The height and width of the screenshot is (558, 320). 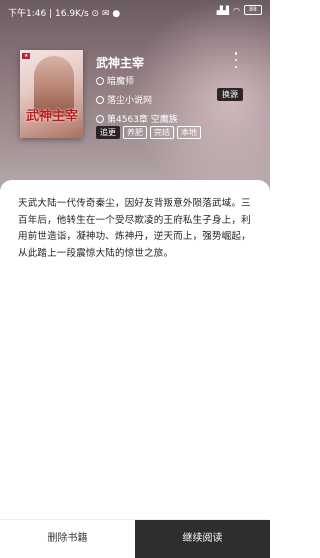 I want to click on source-row: 落尘小说网, so click(x=124, y=99).